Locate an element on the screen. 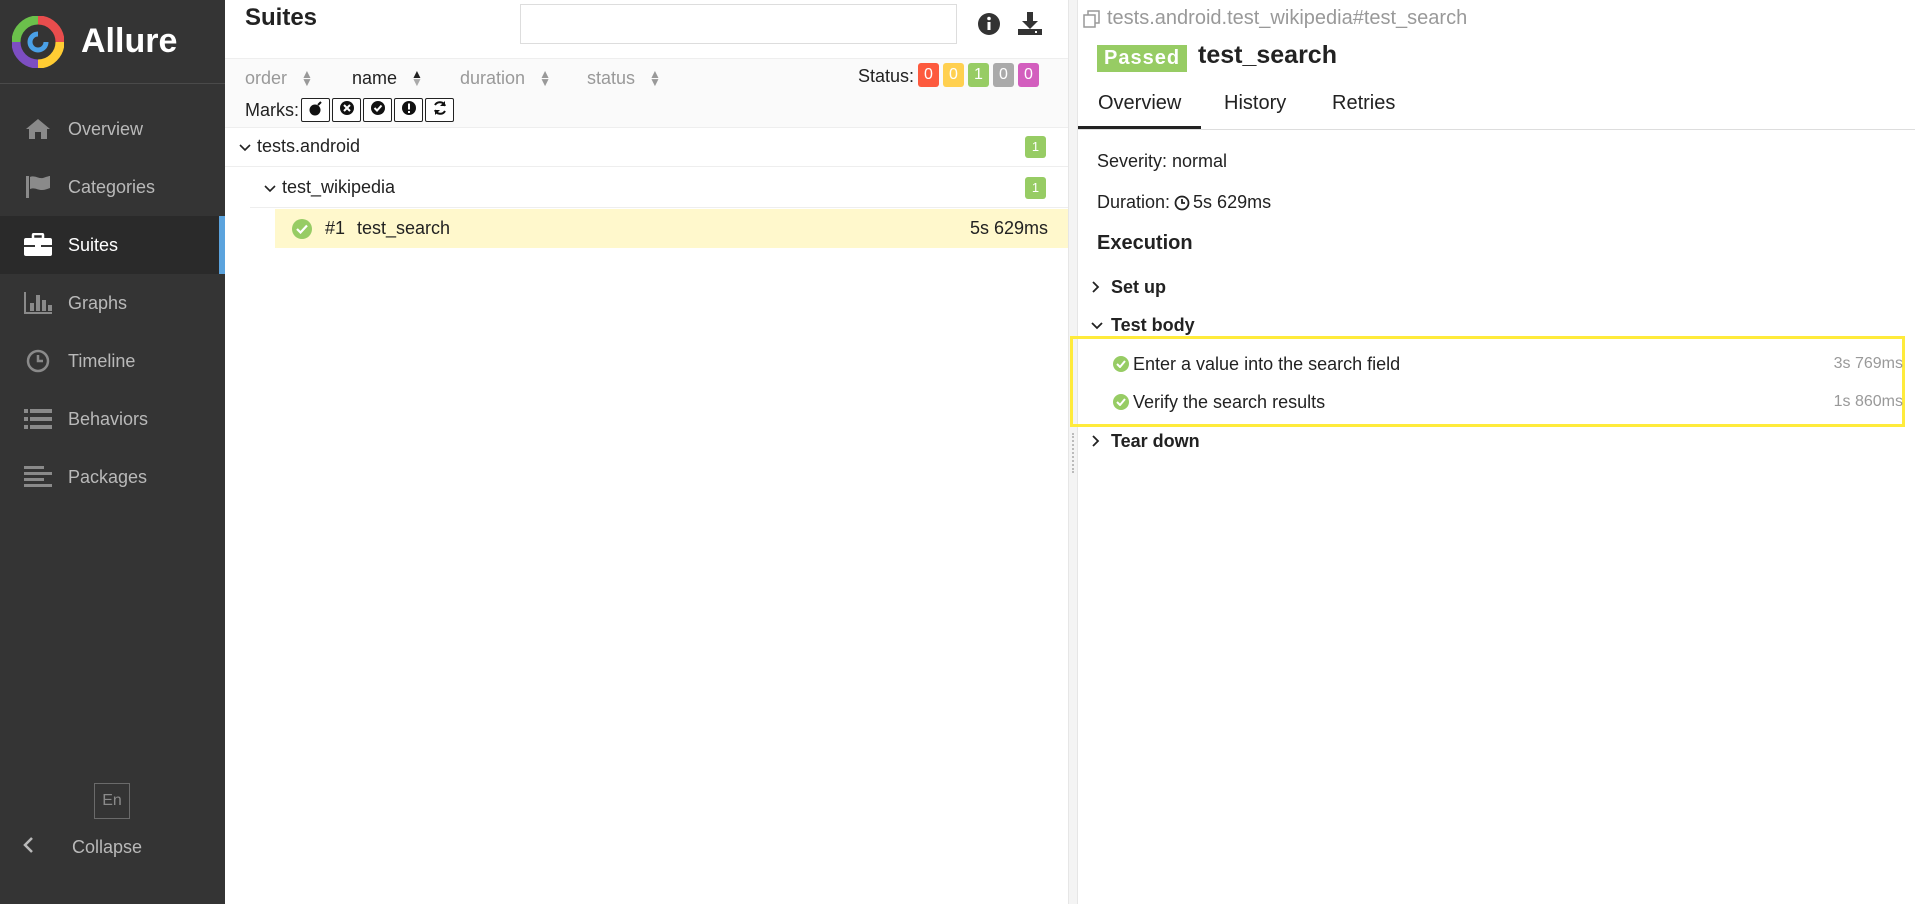 Image resolution: width=1915 pixels, height=904 pixels. bar-chart-icon is located at coordinates (38, 303).